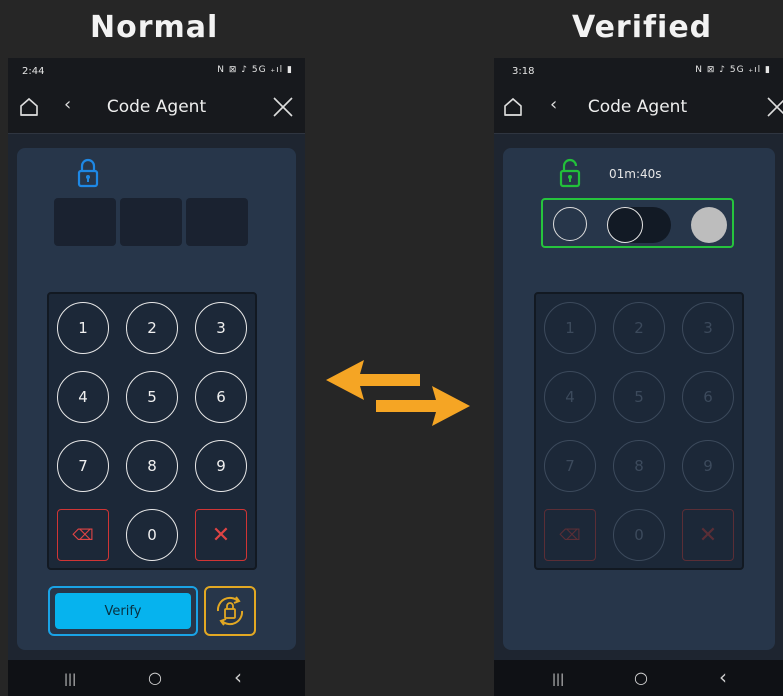 This screenshot has height=696, width=783. Describe the element at coordinates (523, 71) in the screenshot. I see `status-time: 3:18` at that location.